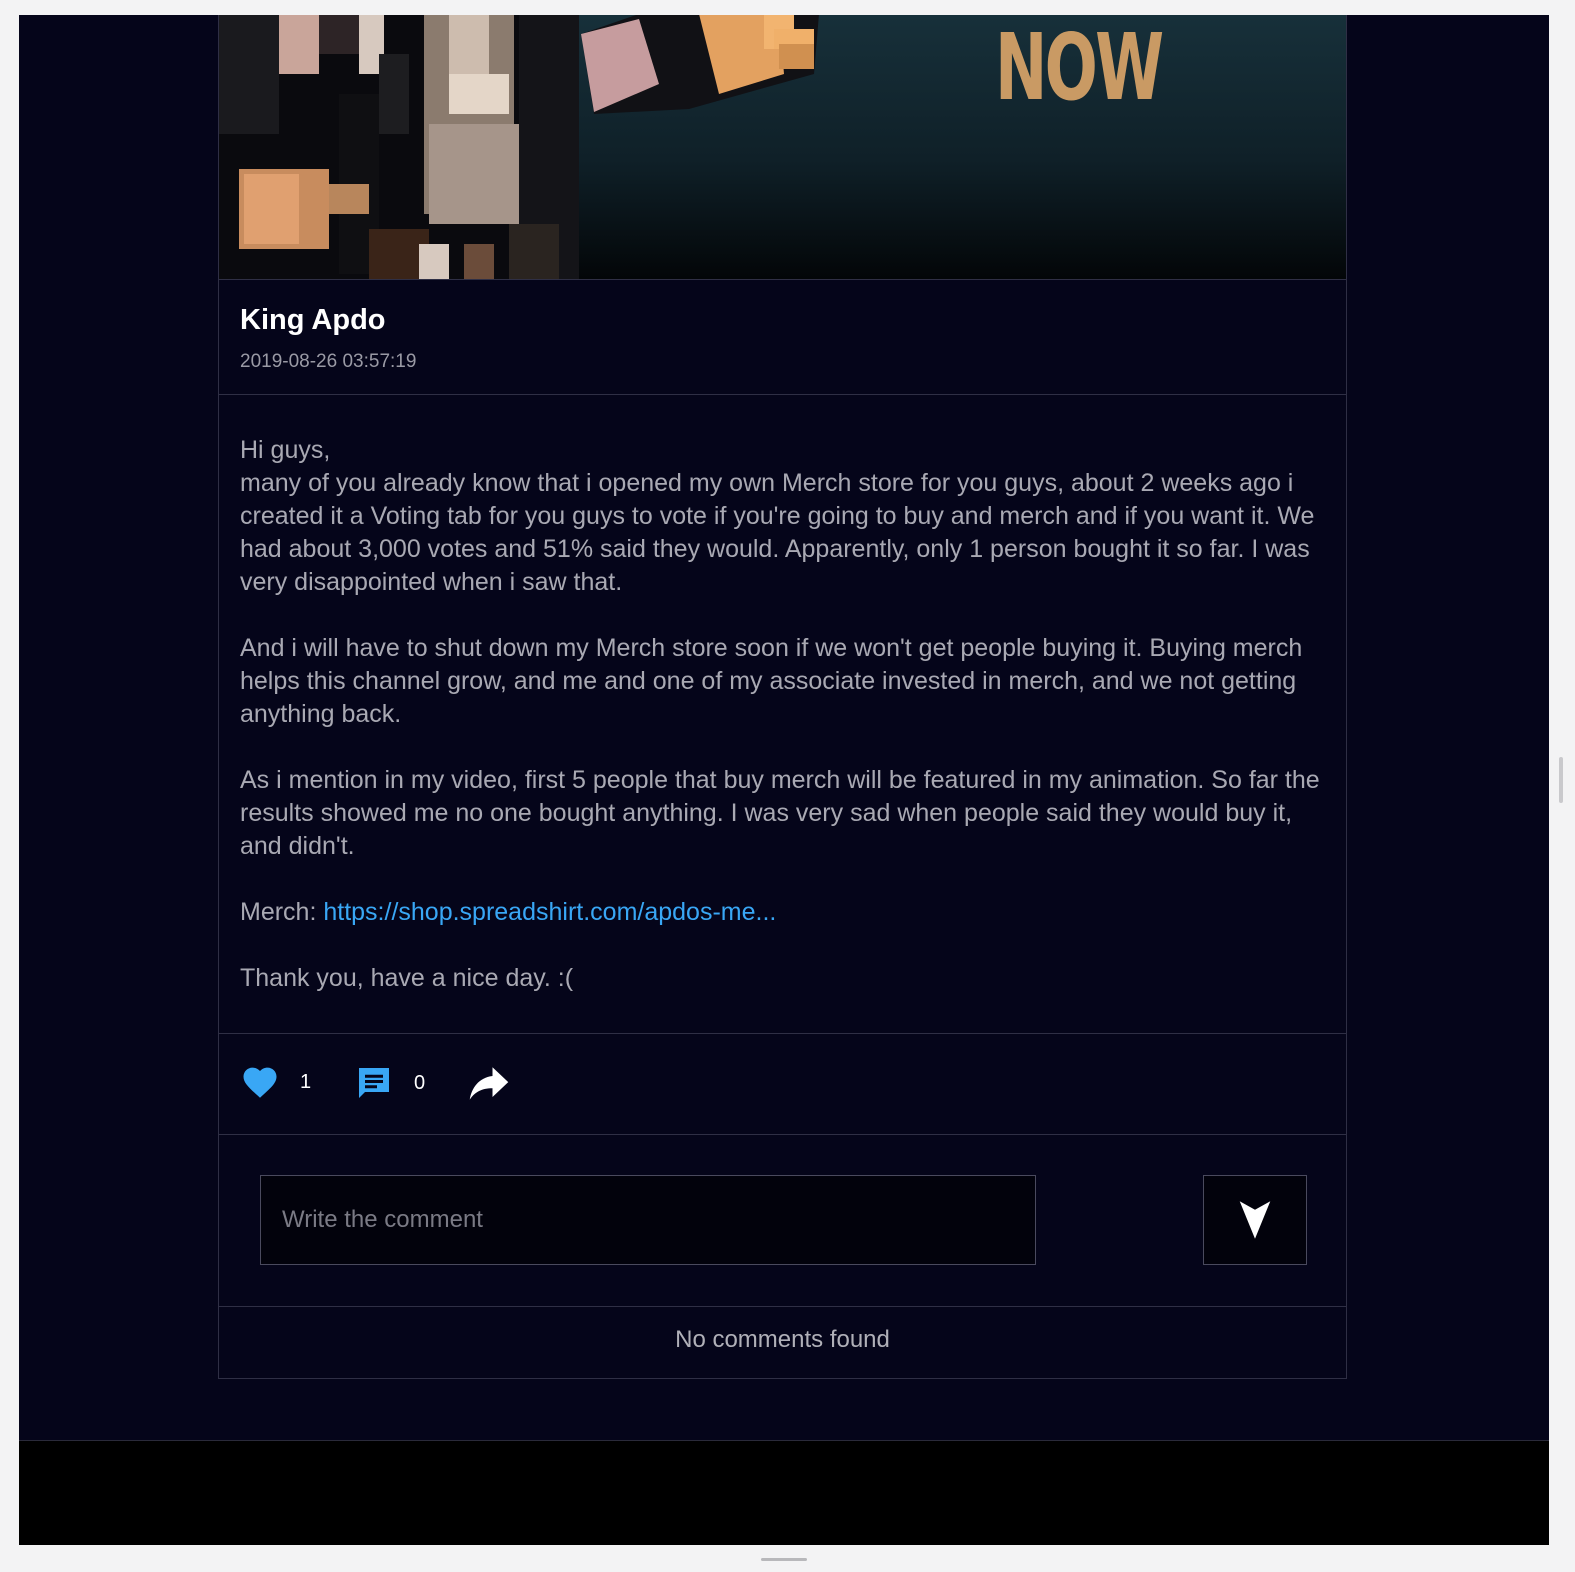  What do you see at coordinates (374, 1083) in the screenshot?
I see `comment-icon` at bounding box center [374, 1083].